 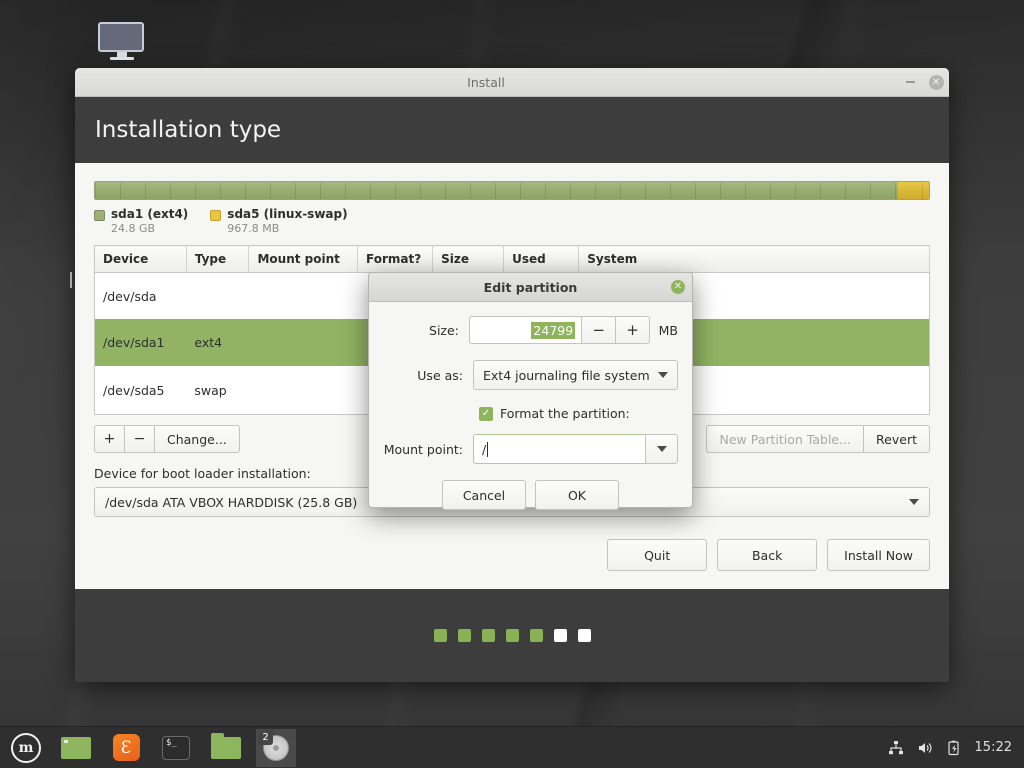 I want to click on mount-point-field-row: Mount point: /, so click(x=530, y=449).